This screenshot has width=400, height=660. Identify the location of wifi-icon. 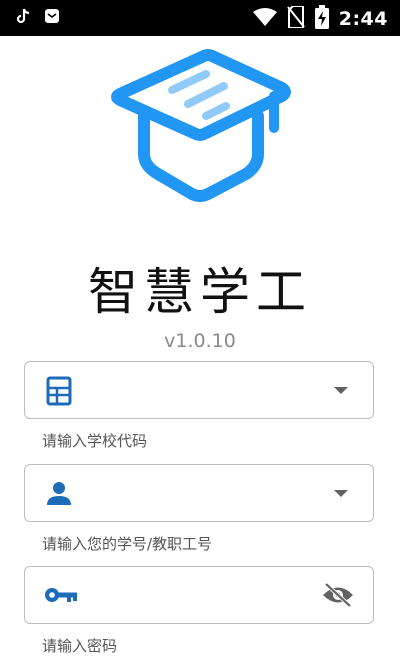
(264, 19).